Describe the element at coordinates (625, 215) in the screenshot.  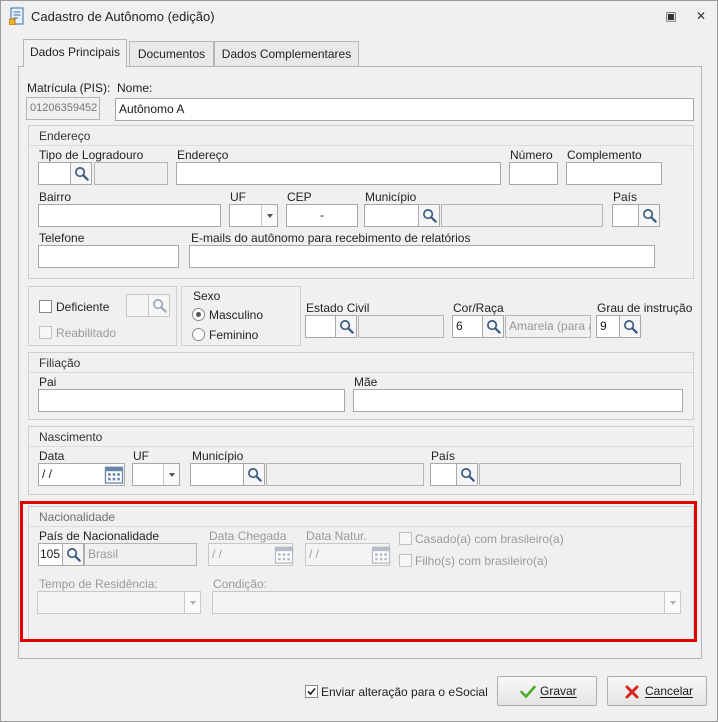
I see `pais-input` at that location.